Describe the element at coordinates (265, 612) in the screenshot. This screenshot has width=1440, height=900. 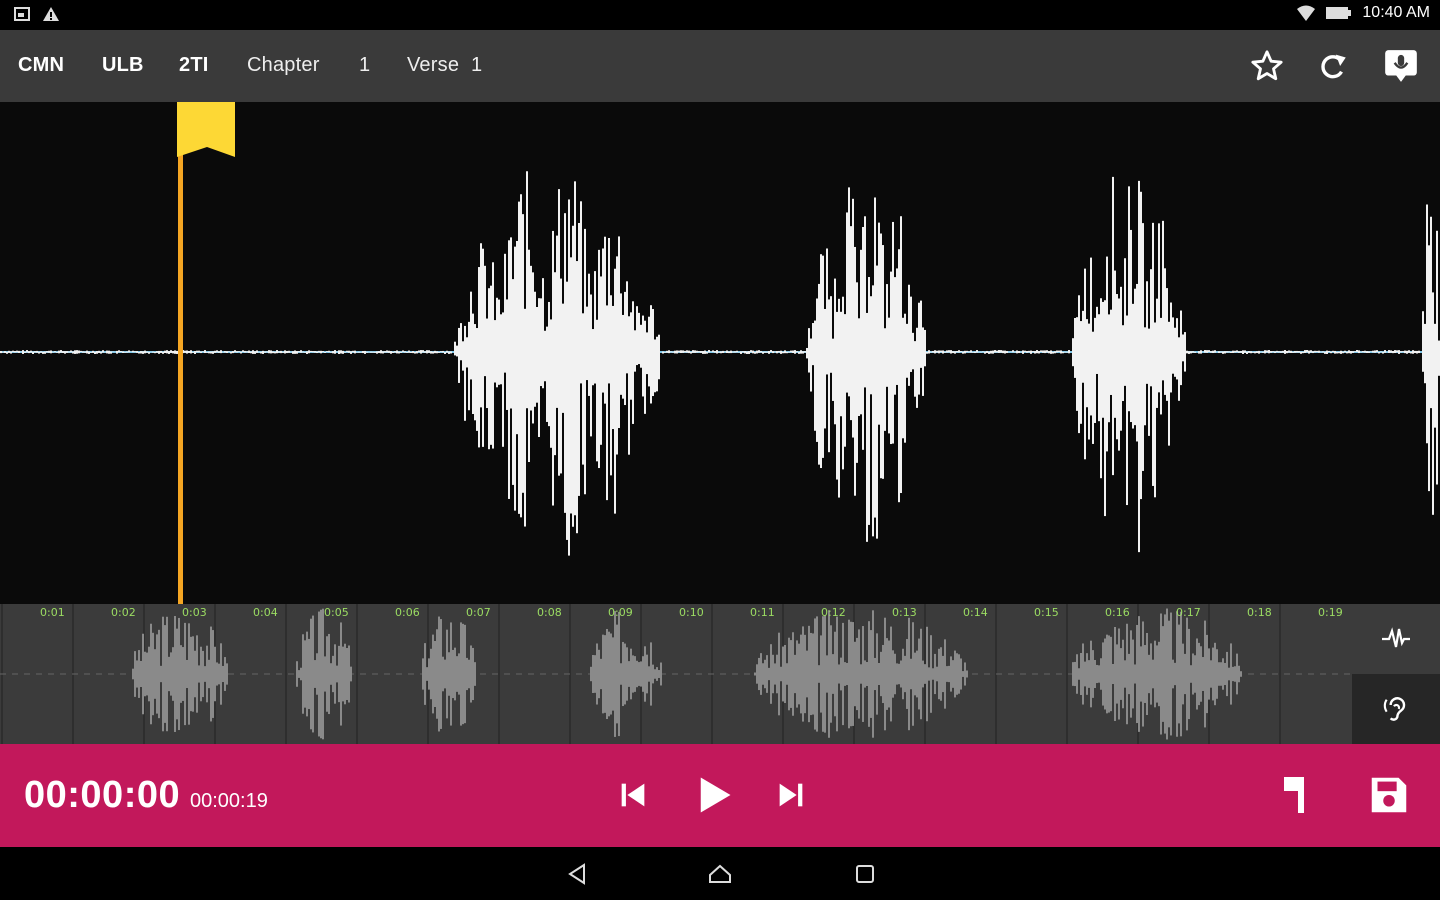
I see `time-tick: 0:04` at that location.